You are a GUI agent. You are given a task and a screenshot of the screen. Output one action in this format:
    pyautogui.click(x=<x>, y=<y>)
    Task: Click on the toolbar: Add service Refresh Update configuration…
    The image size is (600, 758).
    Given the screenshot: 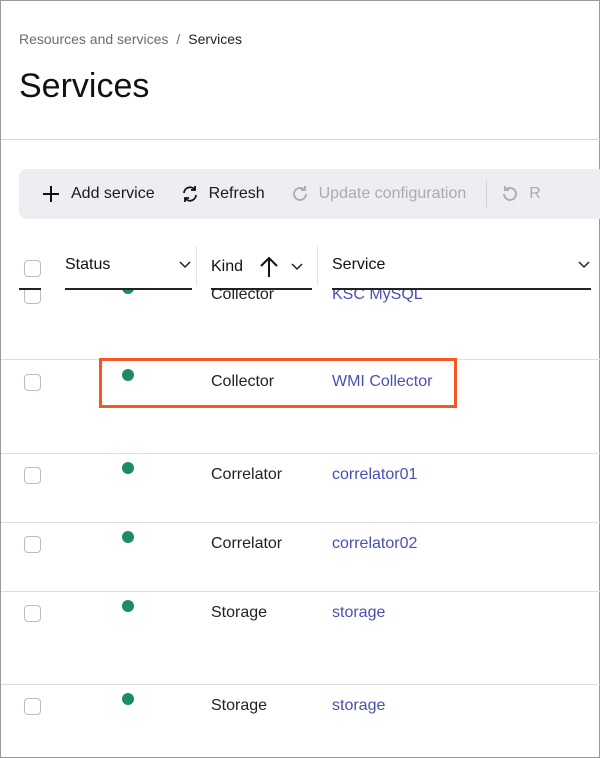 What is the action you would take?
    pyautogui.click(x=309, y=194)
    